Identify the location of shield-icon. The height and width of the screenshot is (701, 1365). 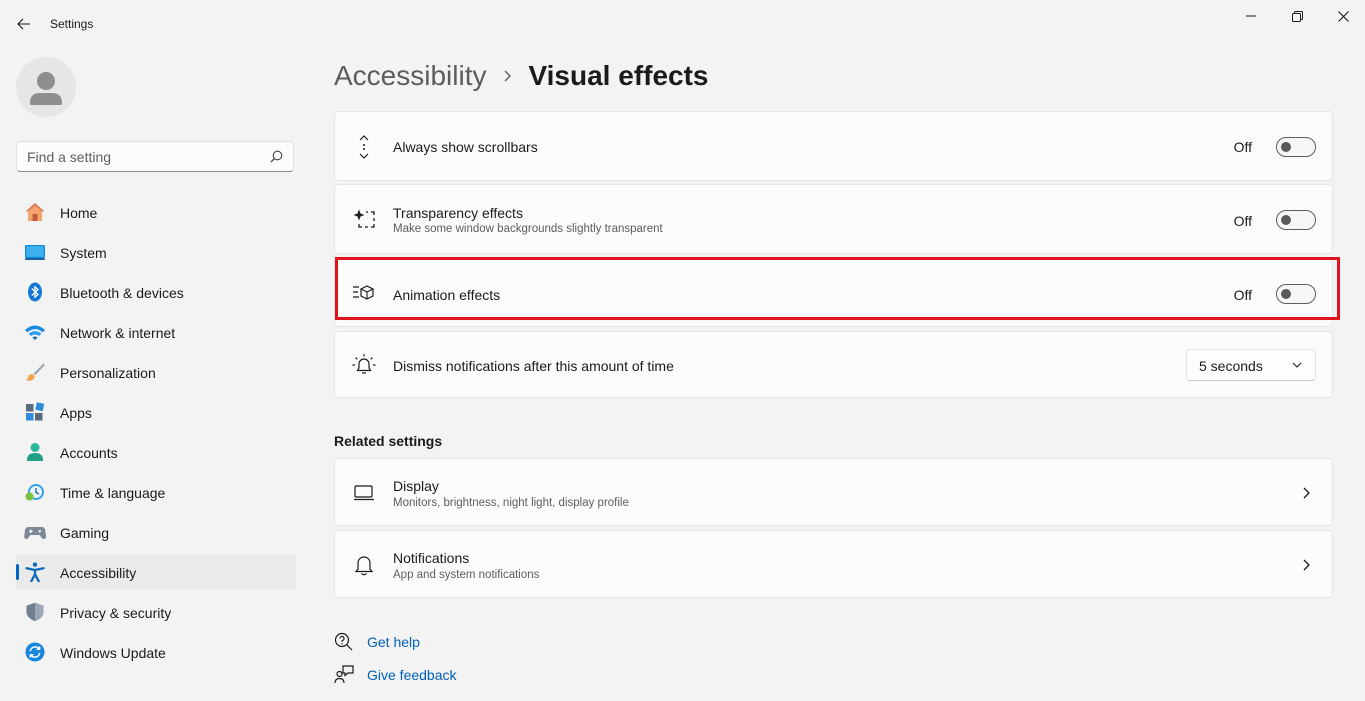
(35, 612).